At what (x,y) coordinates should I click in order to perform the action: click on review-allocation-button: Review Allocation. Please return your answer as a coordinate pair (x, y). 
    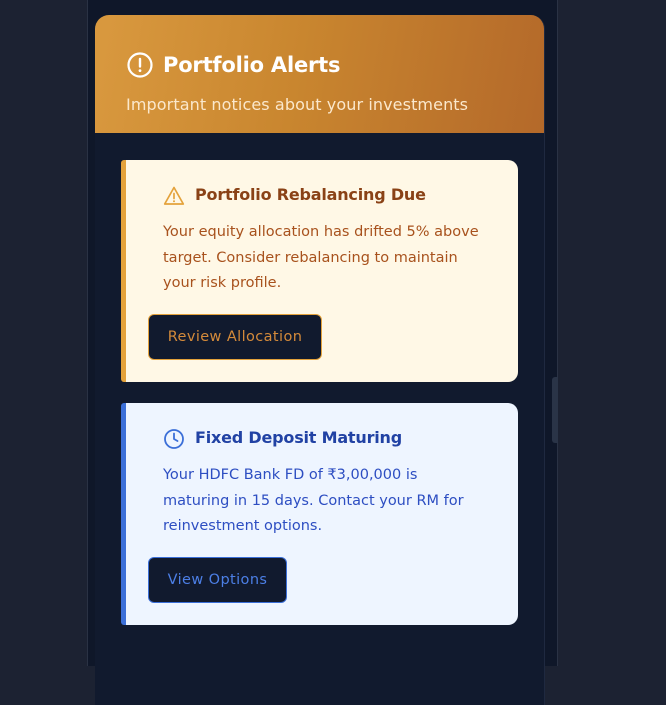
    Looking at the image, I should click on (235, 337).